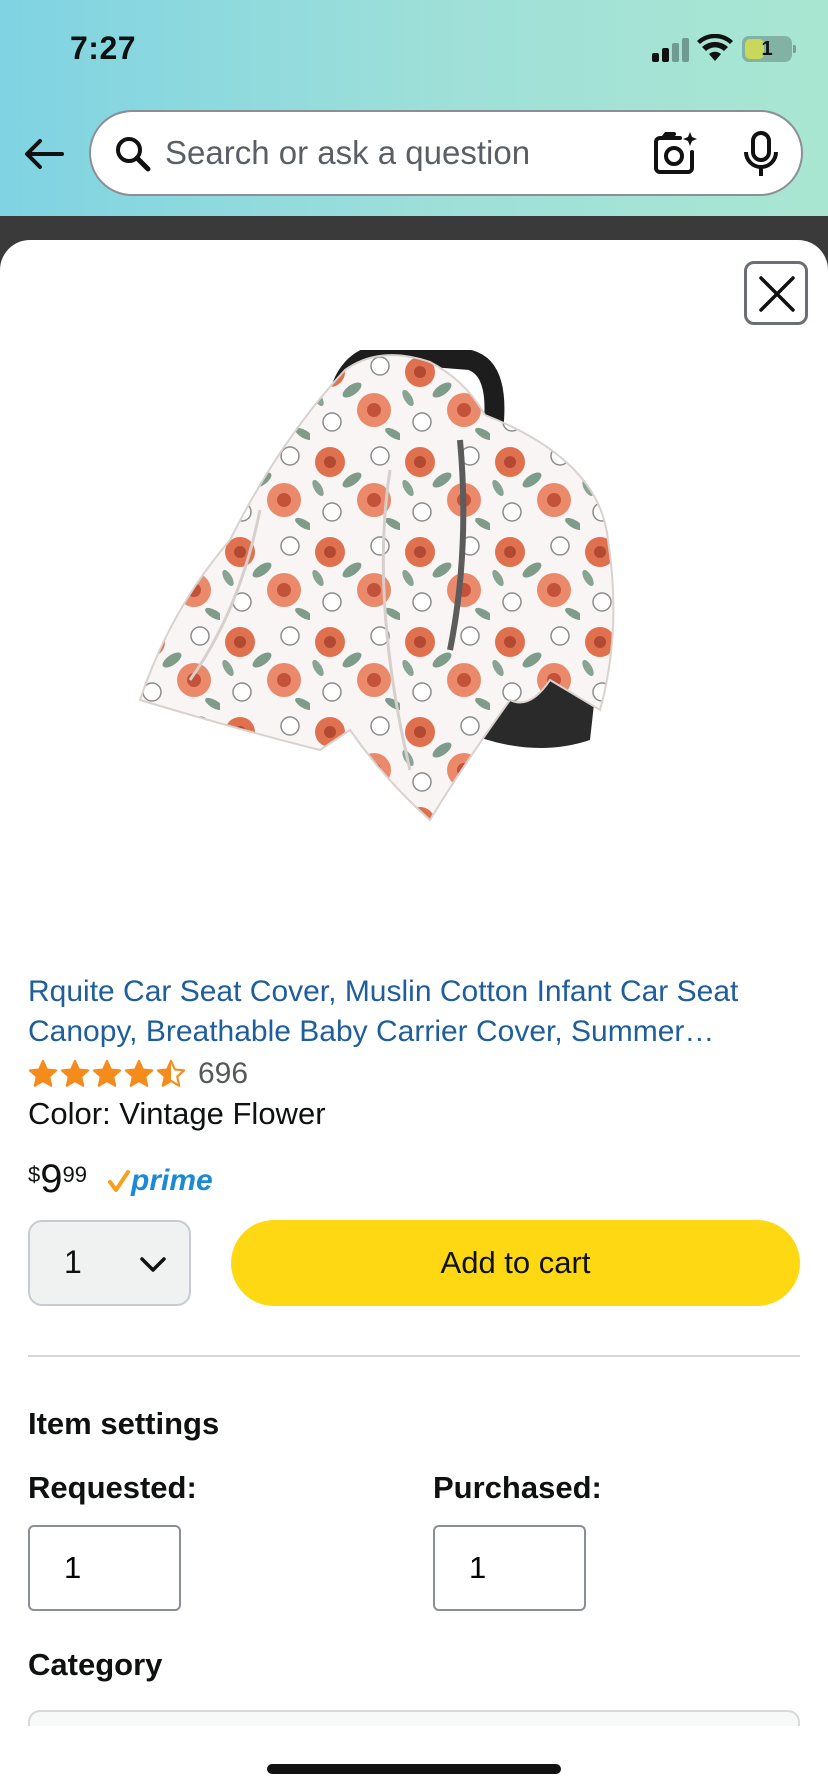 The width and height of the screenshot is (828, 1792). Describe the element at coordinates (95, 1664) in the screenshot. I see `category-heading: Category` at that location.